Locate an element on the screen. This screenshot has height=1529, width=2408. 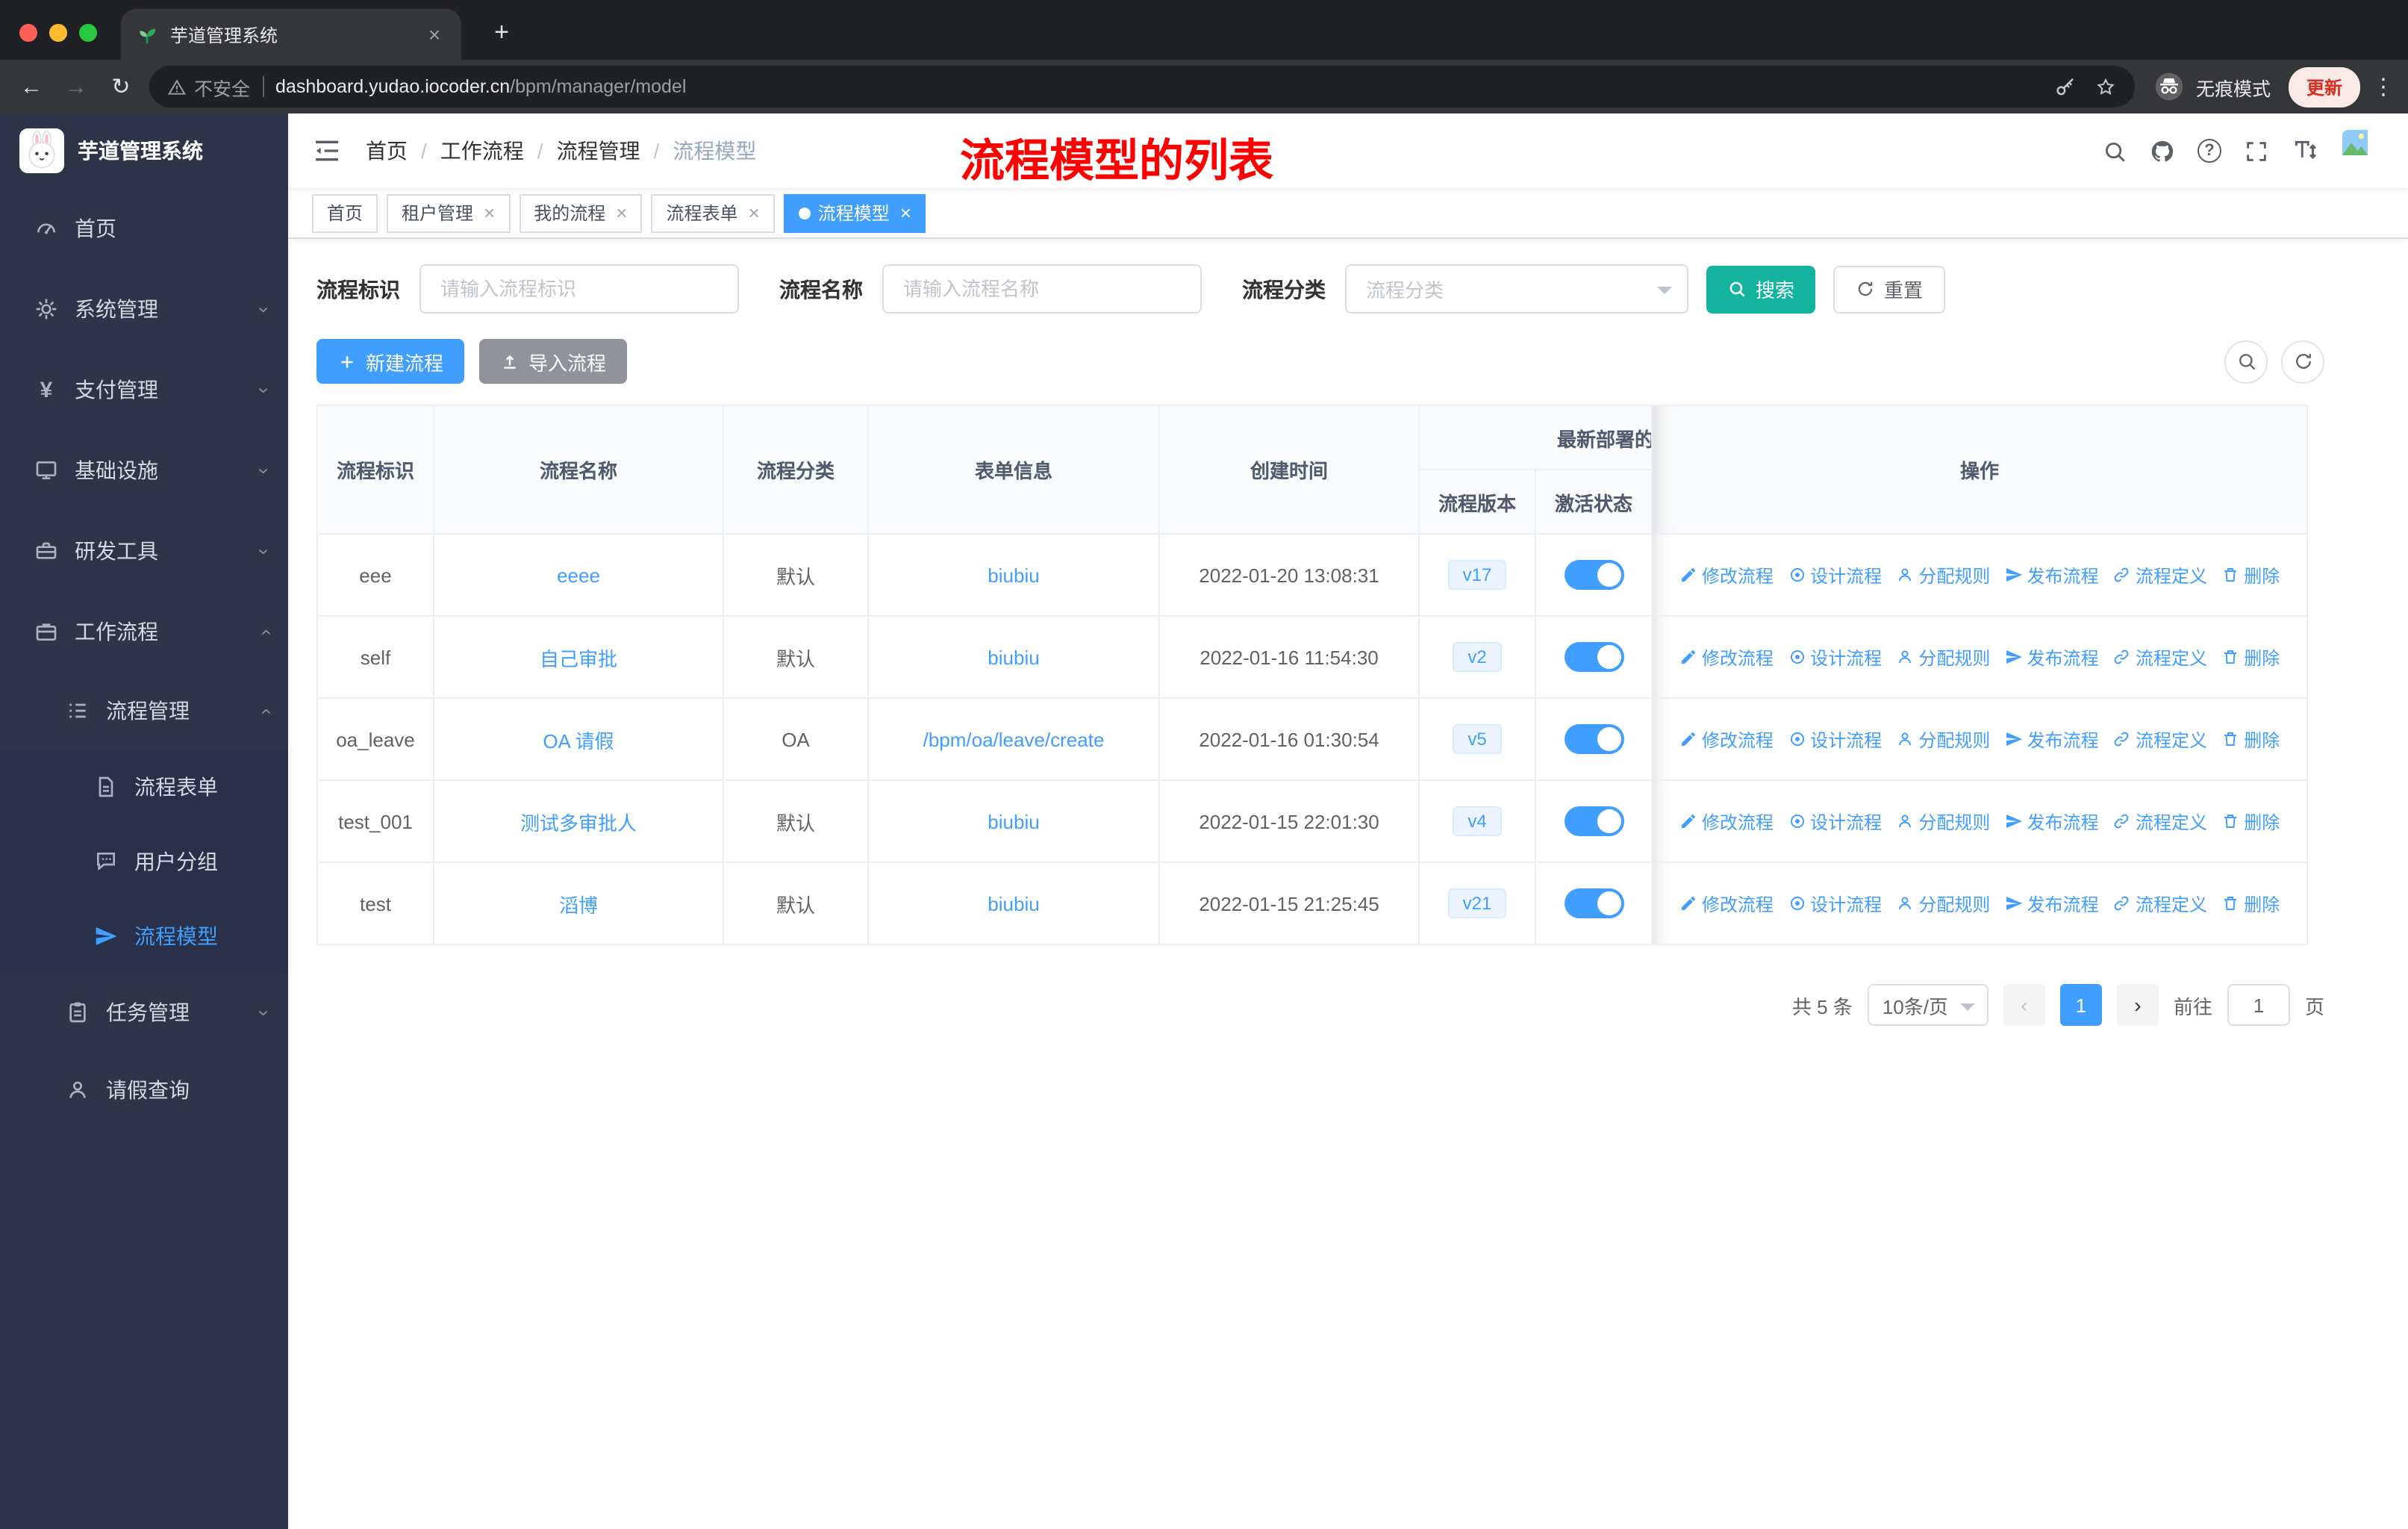
new-tab-button: + is located at coordinates (501, 33).